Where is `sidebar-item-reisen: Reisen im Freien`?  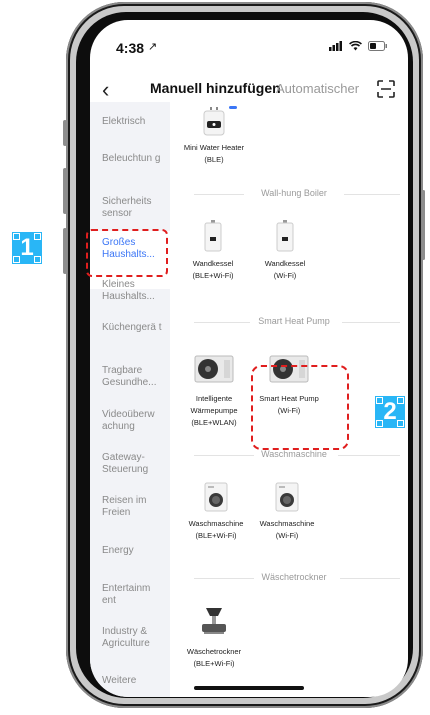 sidebar-item-reisen: Reisen im Freien is located at coordinates (134, 507).